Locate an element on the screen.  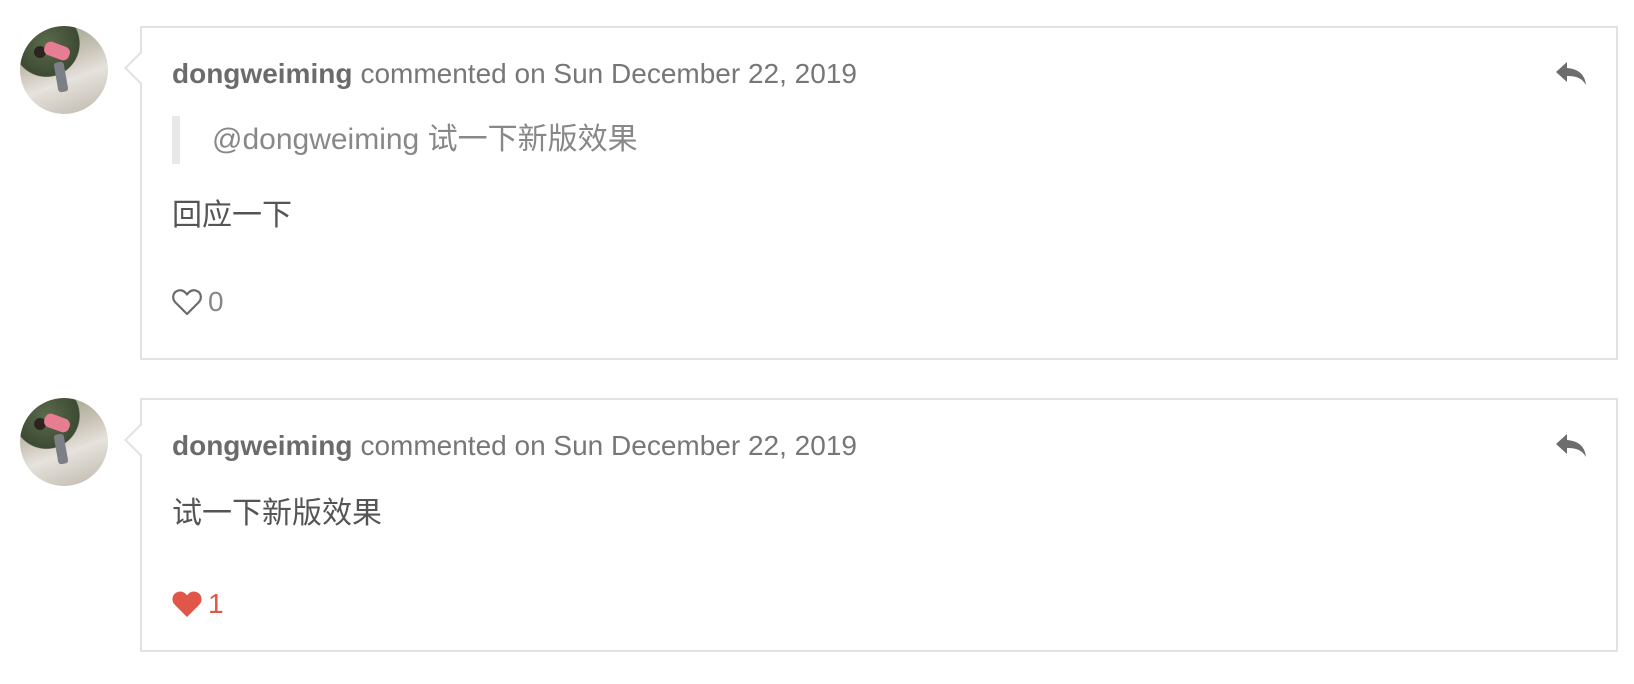
comment-body: 试一下新版效果 is located at coordinates (277, 513).